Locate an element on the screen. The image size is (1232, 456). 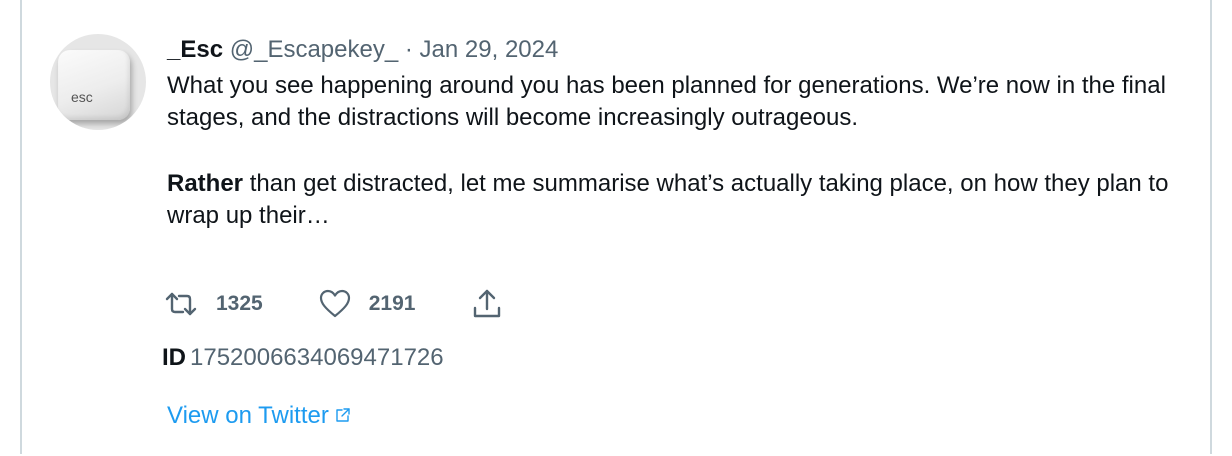
external-link-icon is located at coordinates (340, 416).